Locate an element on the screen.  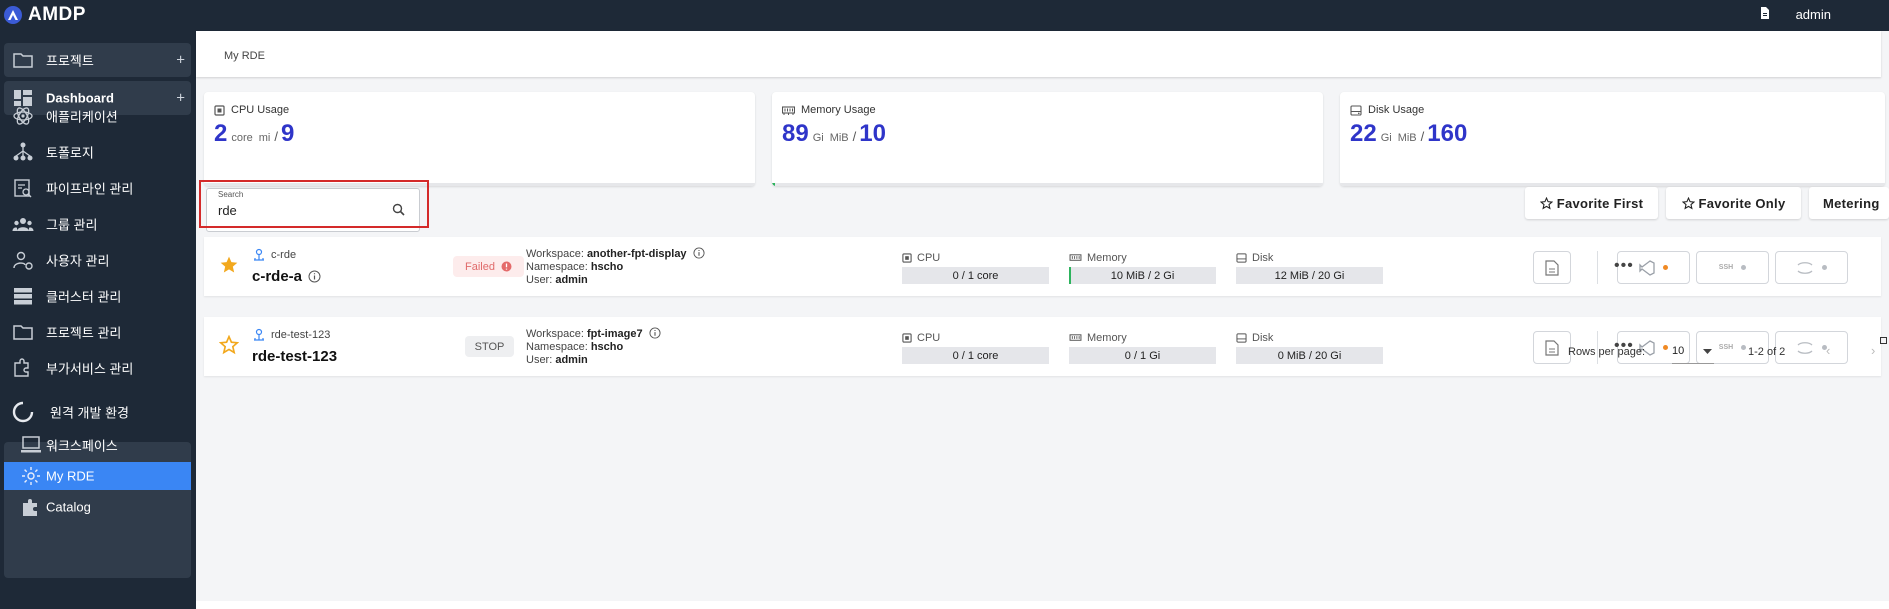
sidebar-item-workspace: 워크스페이스 is located at coordinates (97, 445).